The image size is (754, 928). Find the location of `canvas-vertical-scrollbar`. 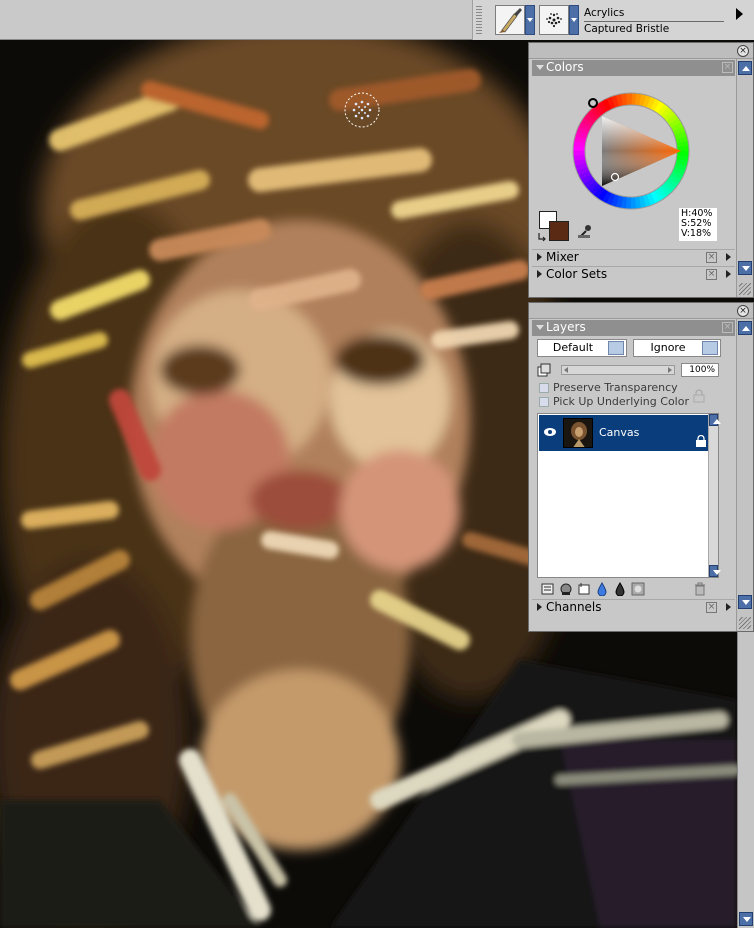

canvas-vertical-scrollbar is located at coordinates (745, 779).